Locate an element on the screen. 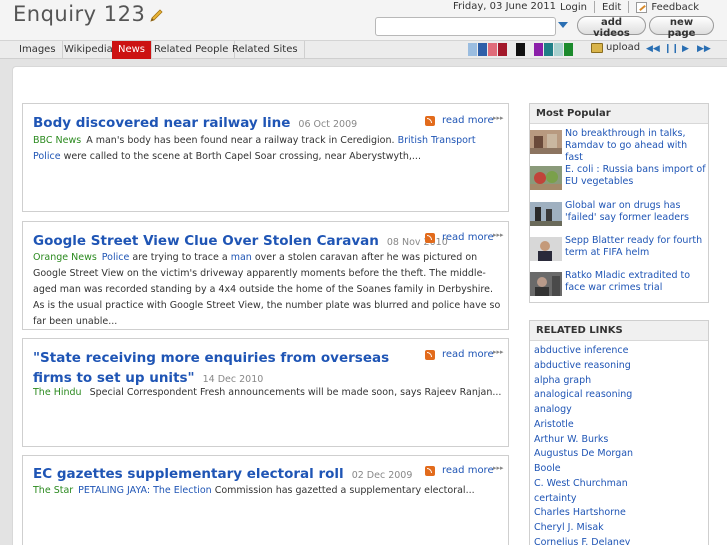  related-link: Cheryl J. Misak is located at coordinates (569, 528).